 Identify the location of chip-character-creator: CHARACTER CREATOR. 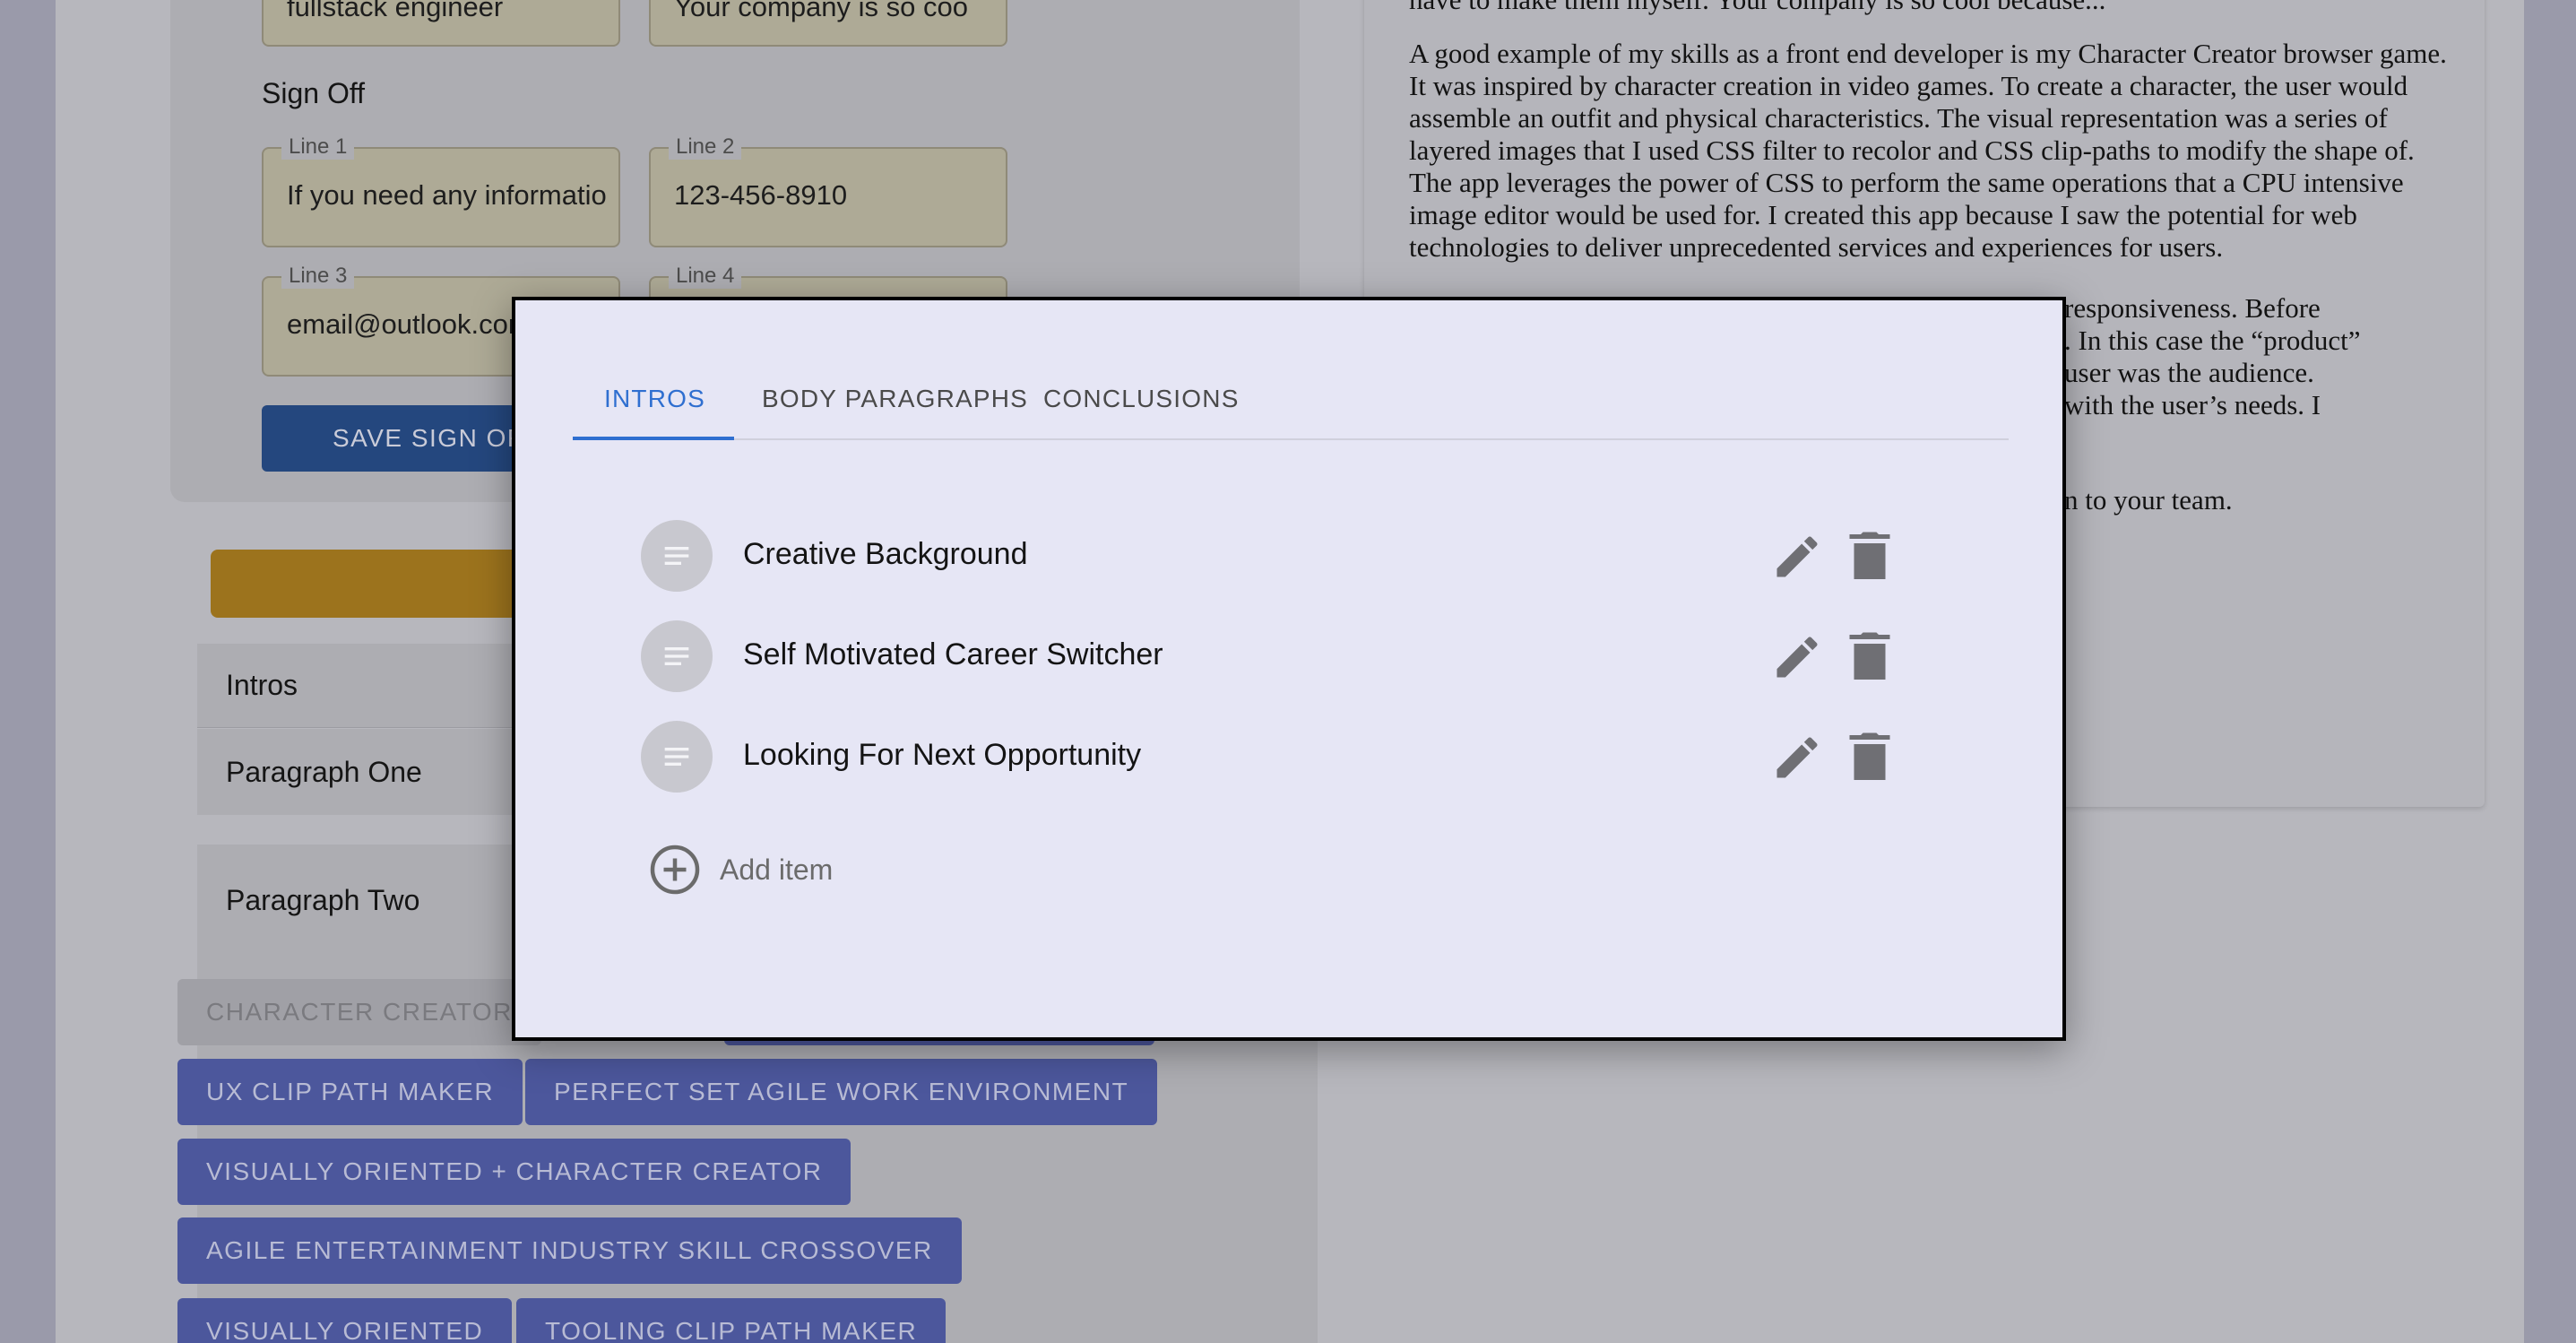
(359, 1012).